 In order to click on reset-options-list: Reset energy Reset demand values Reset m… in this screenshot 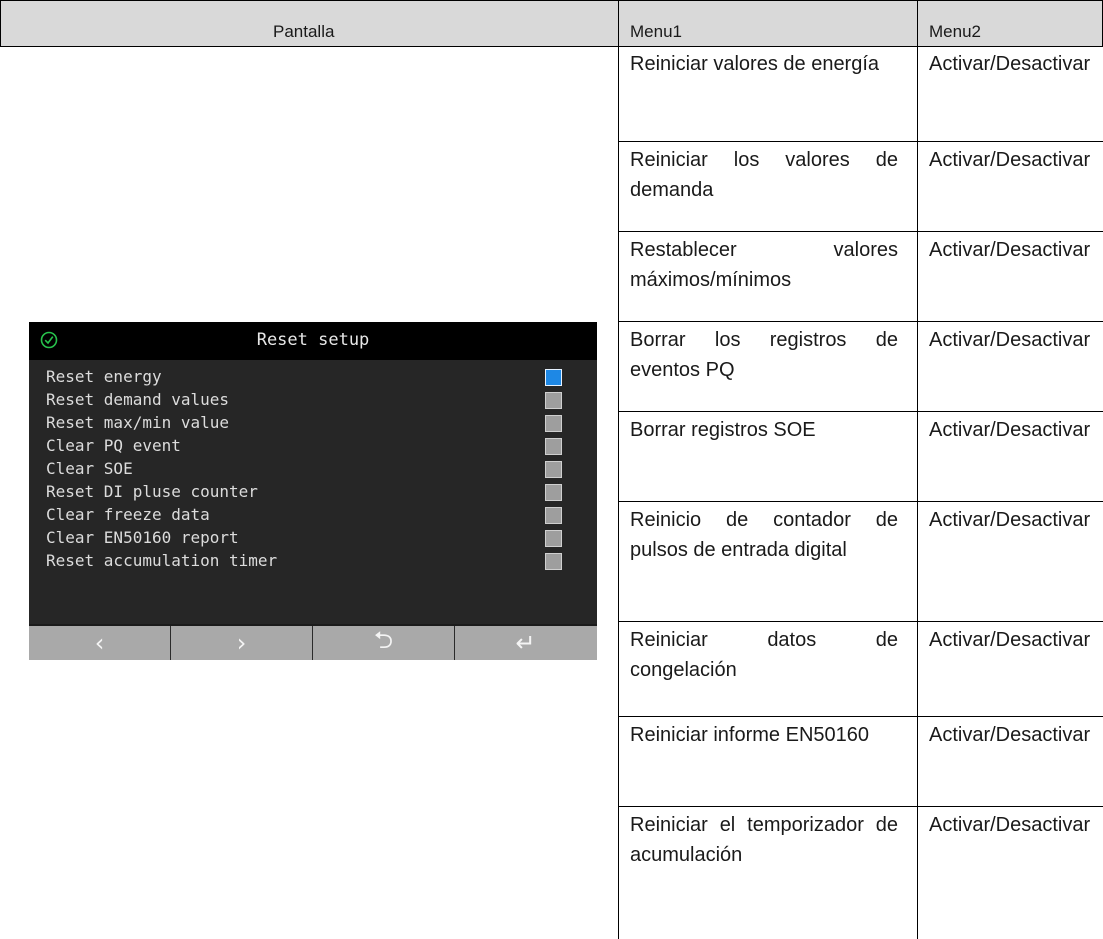, I will do `click(313, 492)`.